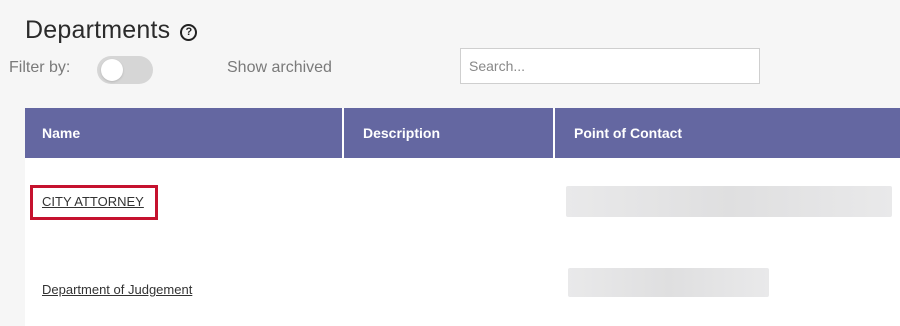 This screenshot has height=326, width=900. I want to click on column-header-name: Name, so click(184, 133).